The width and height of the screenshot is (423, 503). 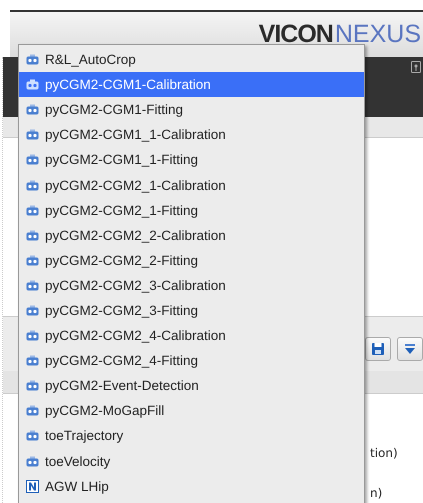 I want to click on pipeline-item: AGW LHip, so click(x=191, y=486).